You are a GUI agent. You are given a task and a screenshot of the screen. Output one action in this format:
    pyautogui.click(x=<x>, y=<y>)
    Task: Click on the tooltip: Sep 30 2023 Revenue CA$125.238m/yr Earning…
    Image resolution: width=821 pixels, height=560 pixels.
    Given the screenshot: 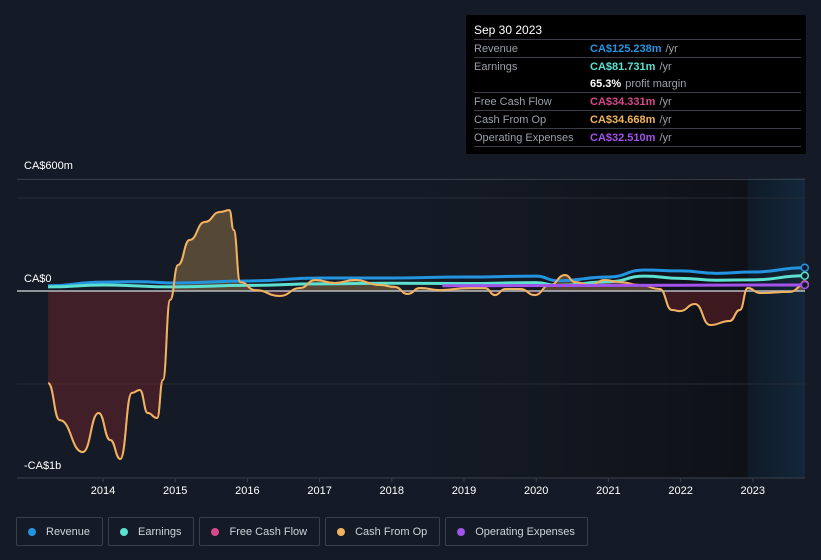 What is the action you would take?
    pyautogui.click(x=636, y=84)
    